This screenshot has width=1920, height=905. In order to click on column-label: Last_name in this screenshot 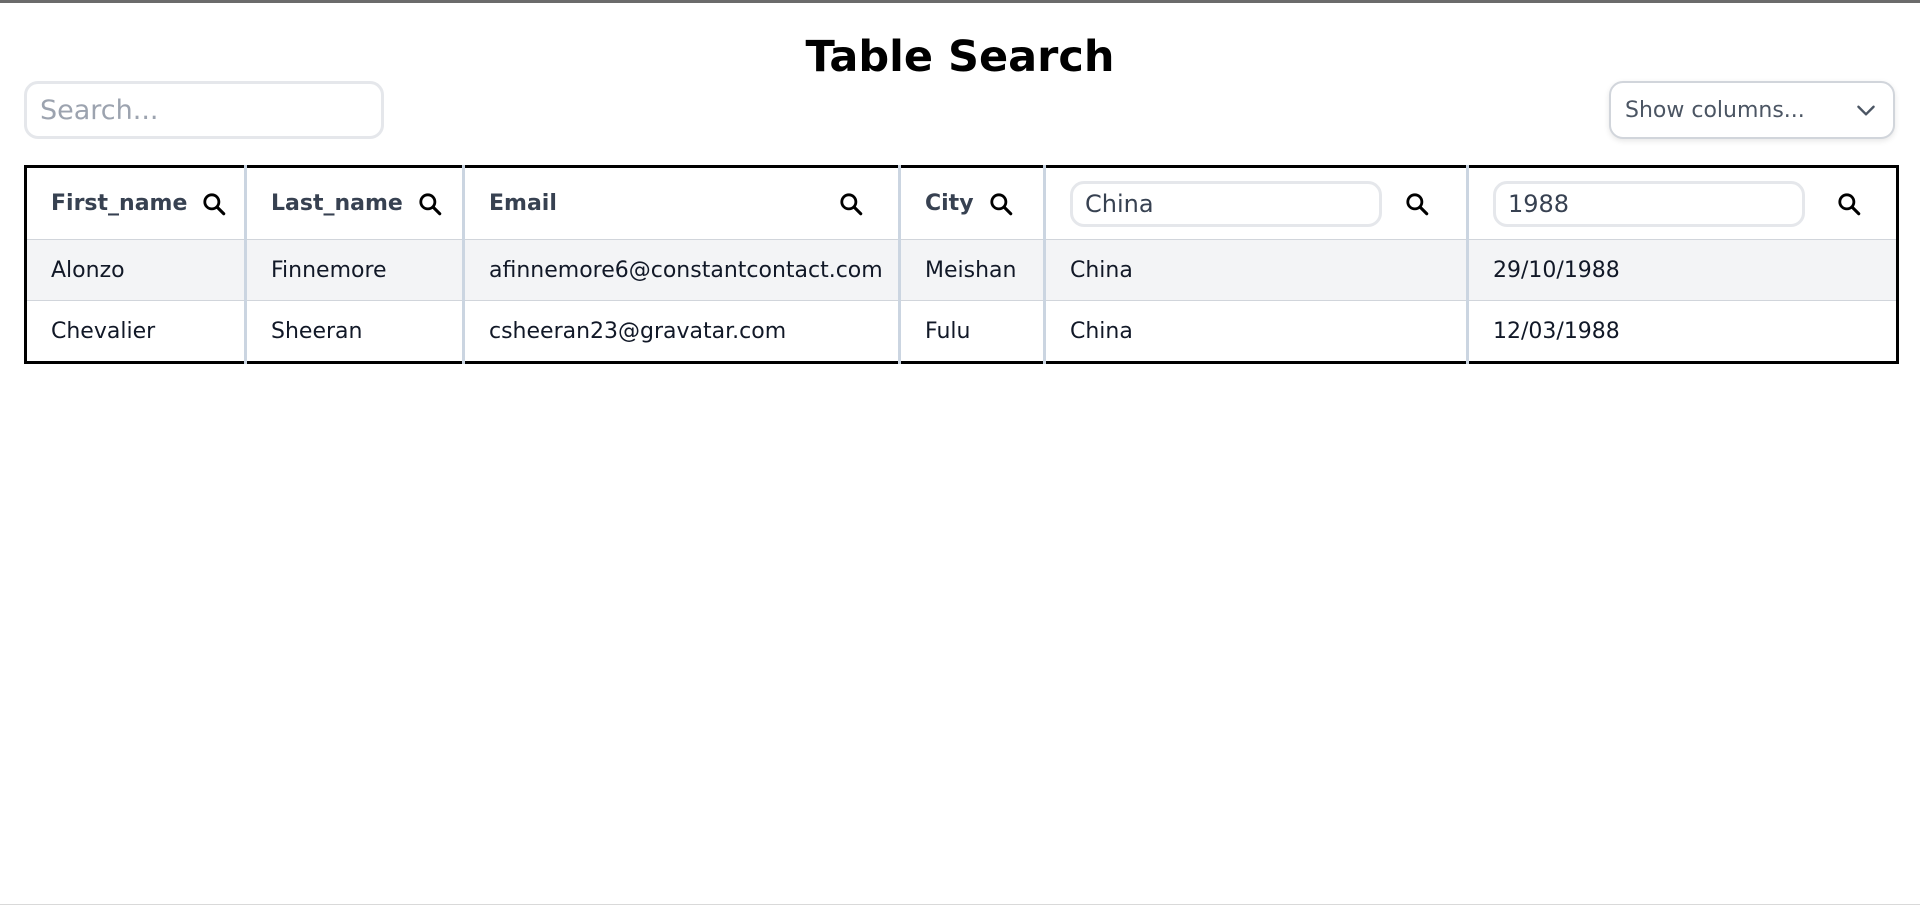, I will do `click(337, 203)`.